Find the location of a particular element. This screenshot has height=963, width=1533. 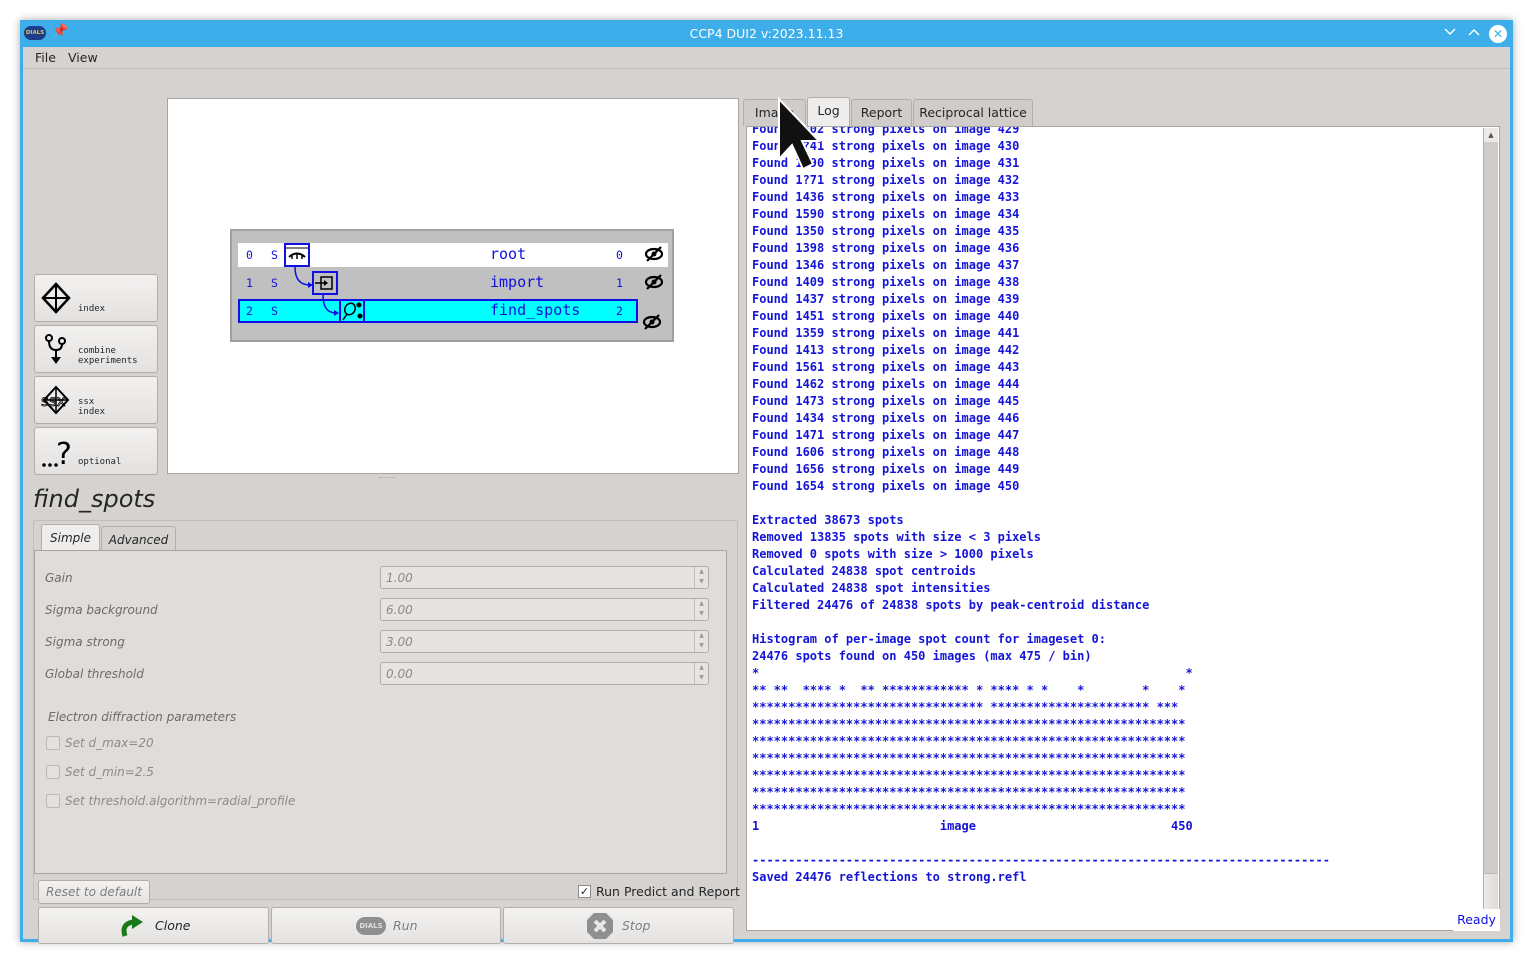

log-line: Found 1?90 strong pixels on image 431 is located at coordinates (886, 163).